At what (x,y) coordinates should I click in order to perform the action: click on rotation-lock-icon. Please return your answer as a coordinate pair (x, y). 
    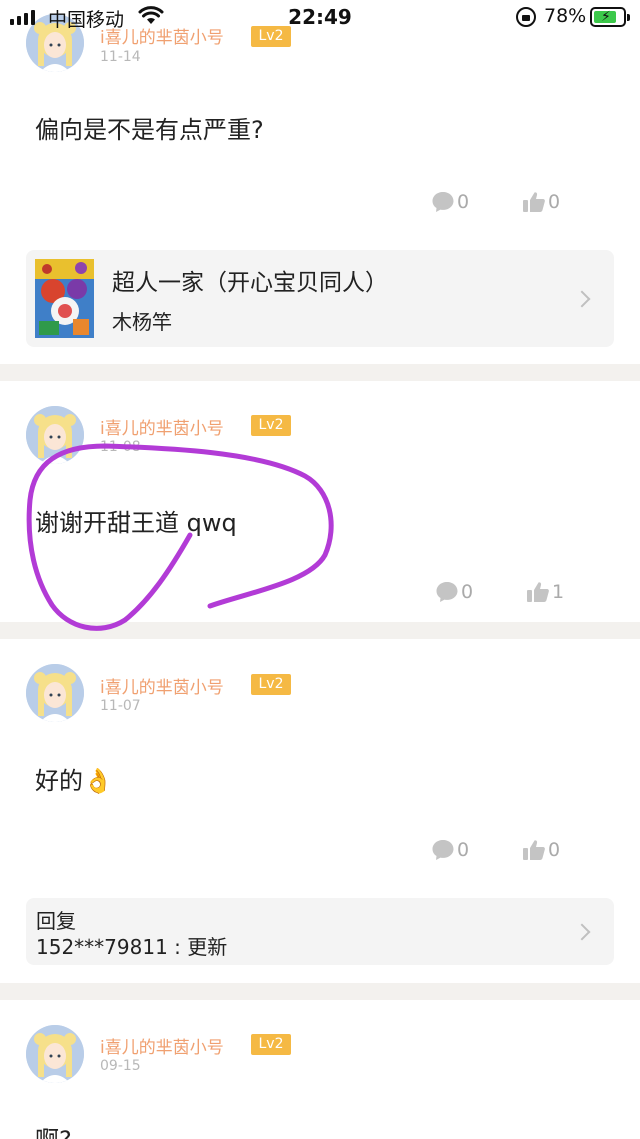
    Looking at the image, I should click on (526, 17).